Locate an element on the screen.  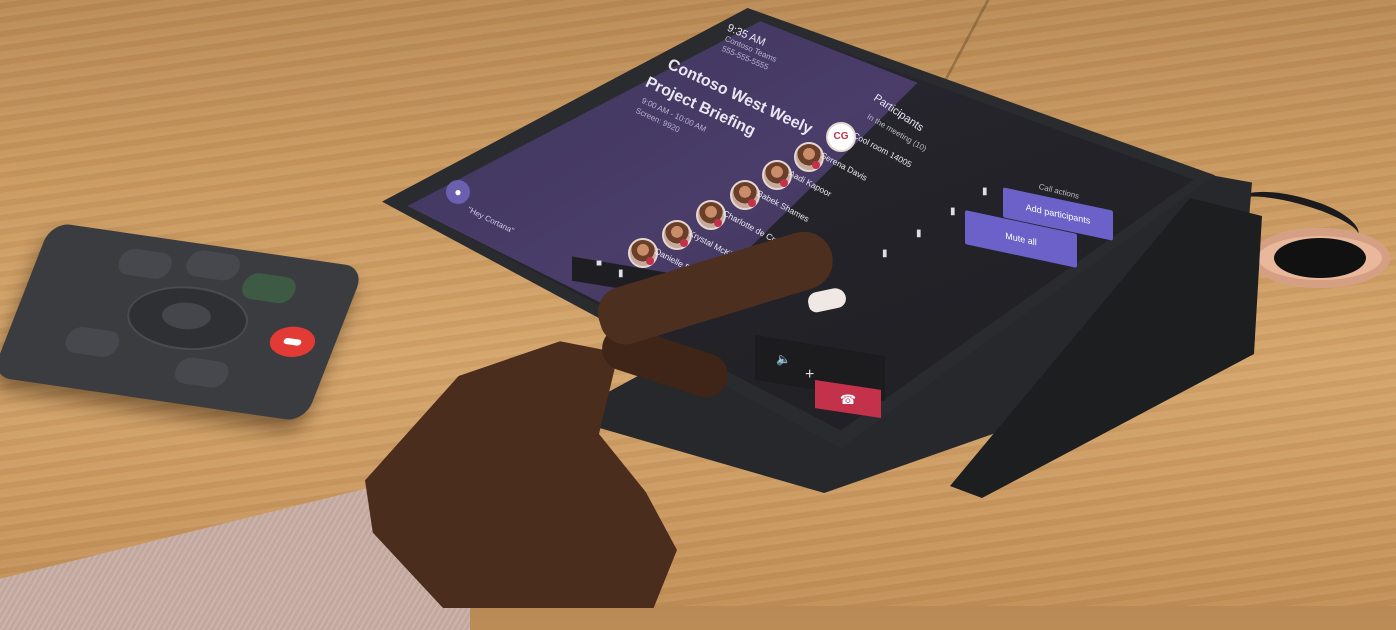
camera-icon: ■ is located at coordinates (599, 263).